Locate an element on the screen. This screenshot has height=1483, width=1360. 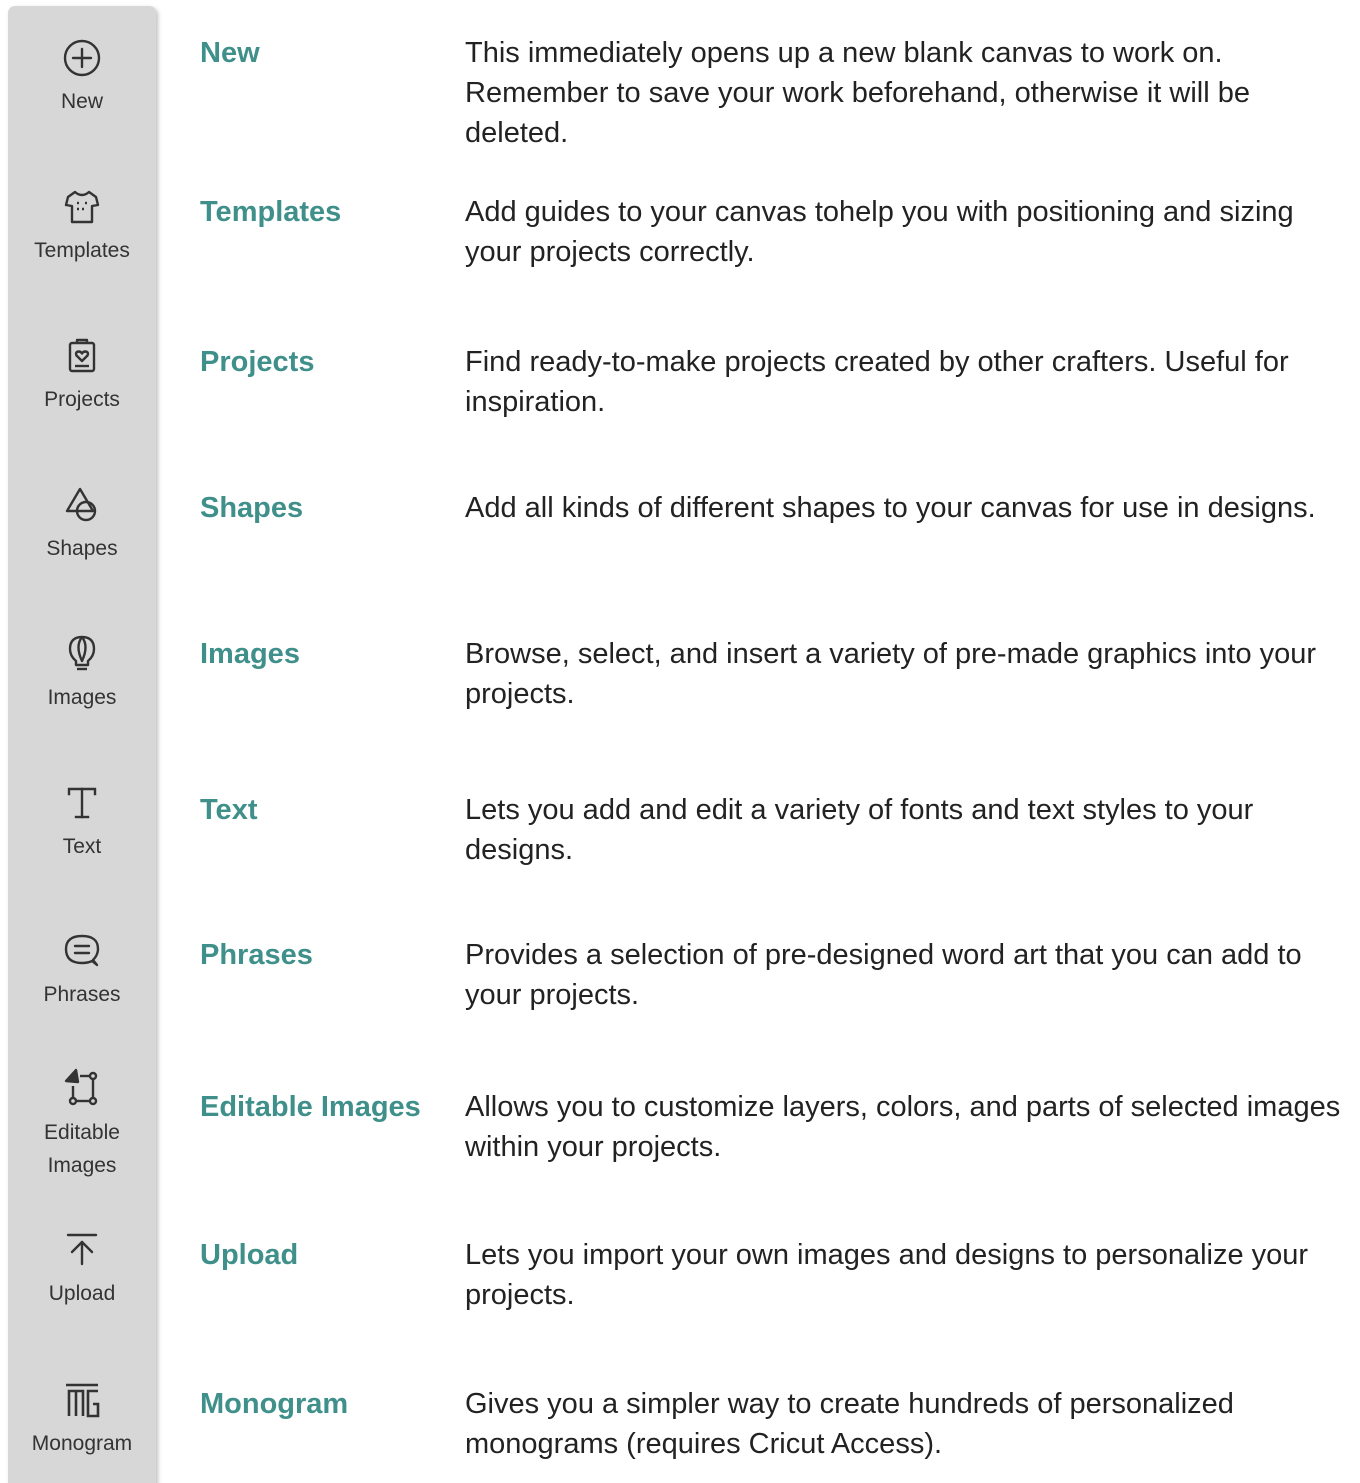
upload-arrow-icon is located at coordinates (82, 1250).